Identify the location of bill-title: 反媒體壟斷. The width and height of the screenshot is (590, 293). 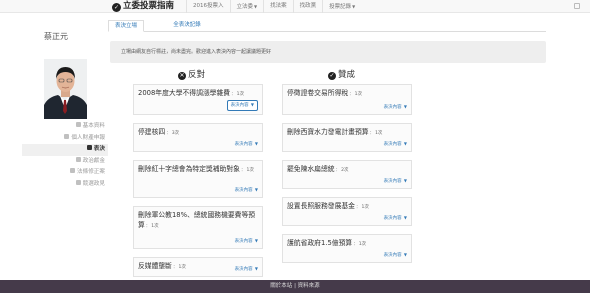
(155, 266).